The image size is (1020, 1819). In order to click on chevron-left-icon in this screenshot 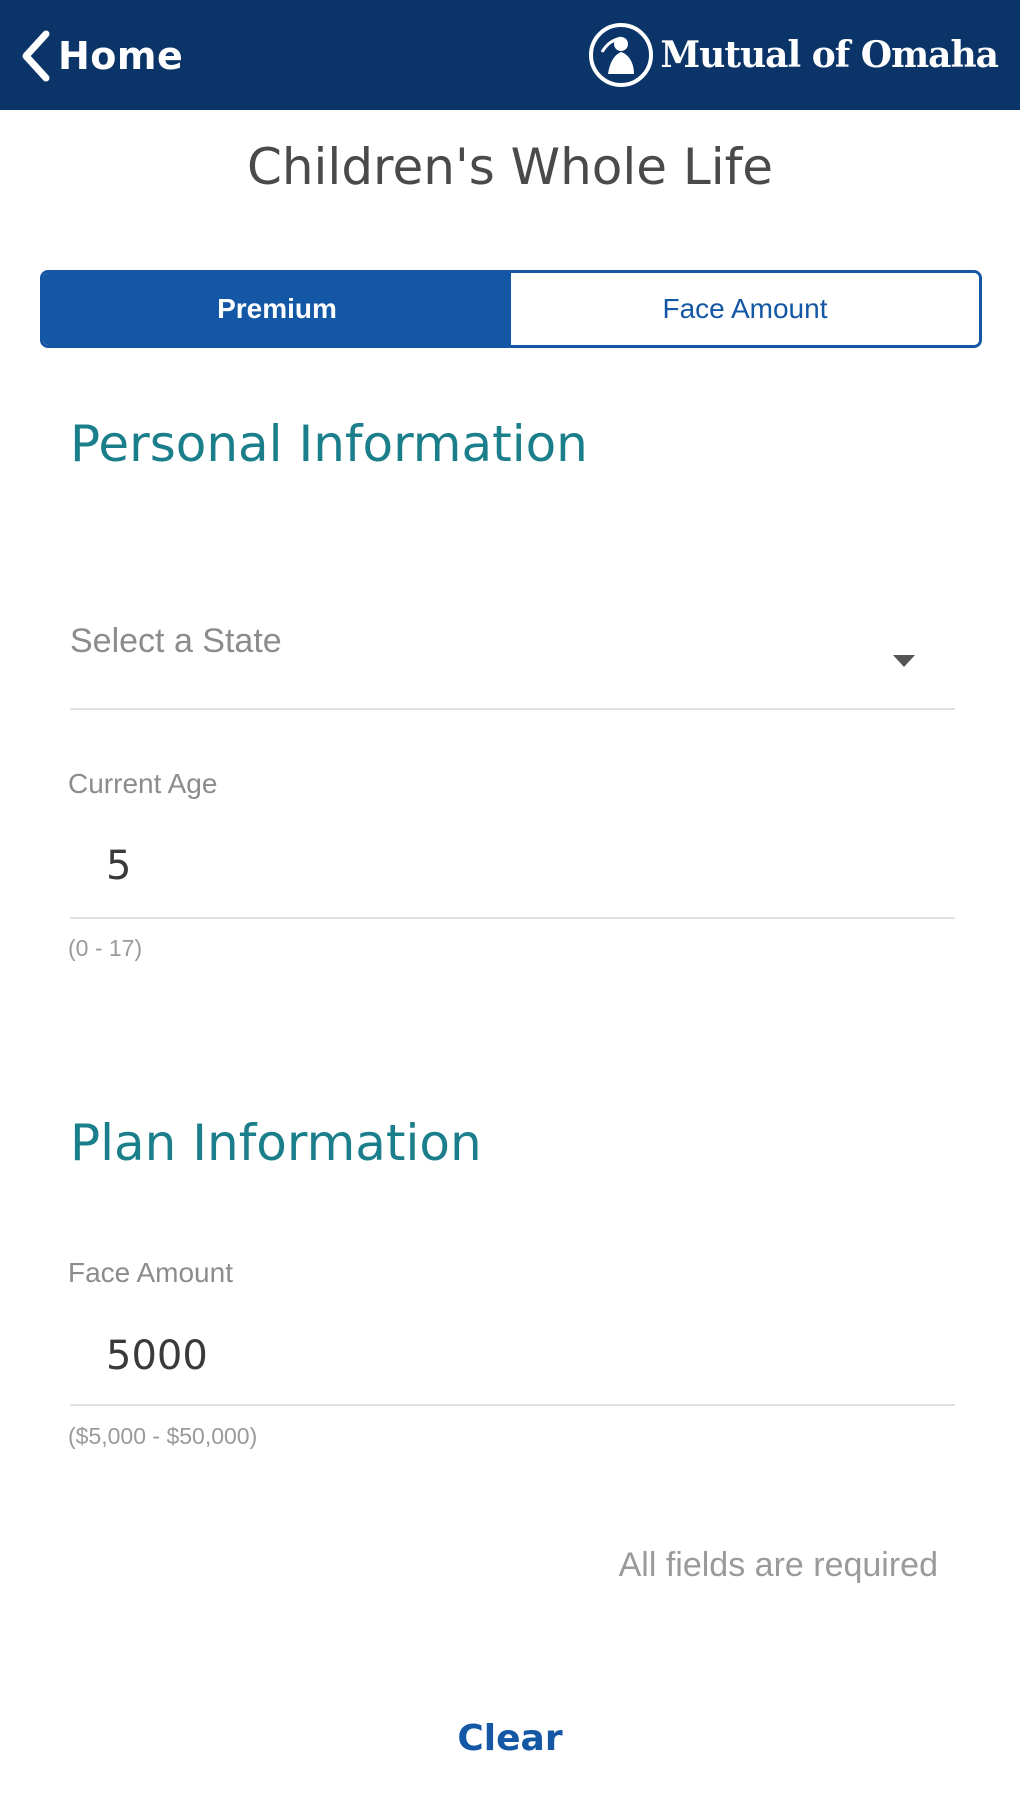, I will do `click(36, 56)`.